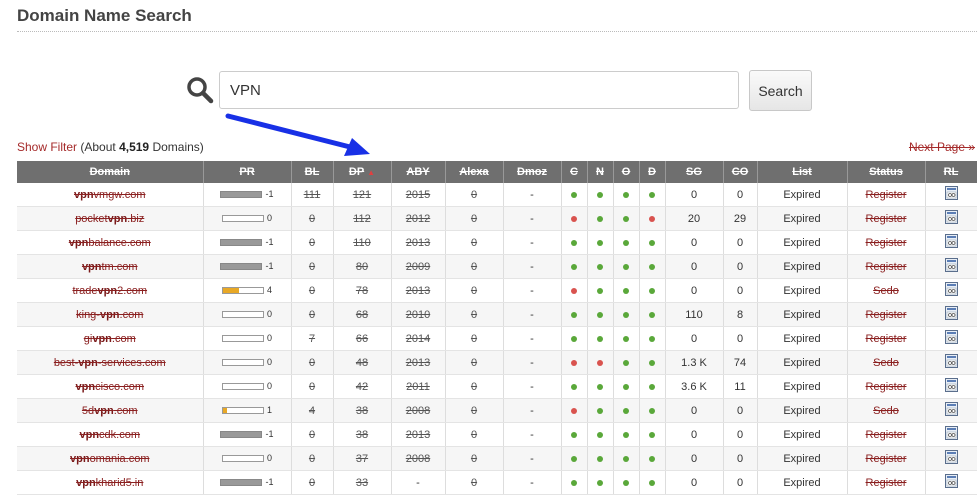 Image resolution: width=977 pixels, height=495 pixels. What do you see at coordinates (362, 458) in the screenshot?
I see `domain-pop-value: 37` at bounding box center [362, 458].